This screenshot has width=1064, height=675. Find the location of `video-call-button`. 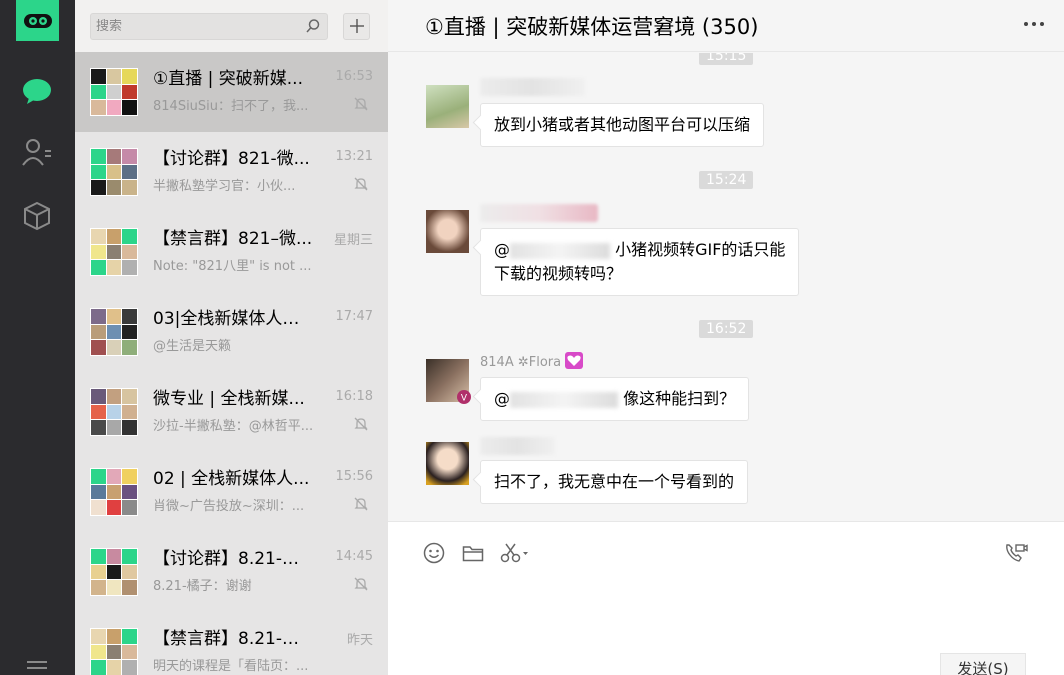

video-call-button is located at coordinates (1016, 553).